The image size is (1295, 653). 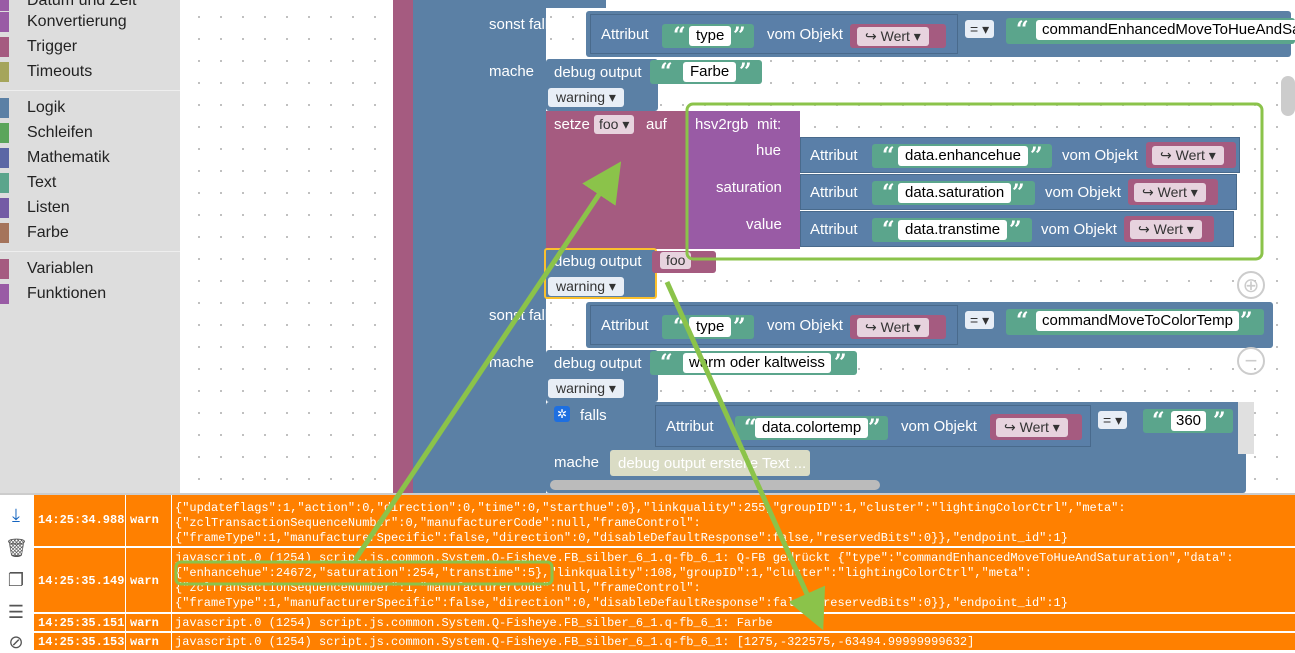 What do you see at coordinates (38, 47) in the screenshot?
I see `toolbox-category-trigger: Trigger` at bounding box center [38, 47].